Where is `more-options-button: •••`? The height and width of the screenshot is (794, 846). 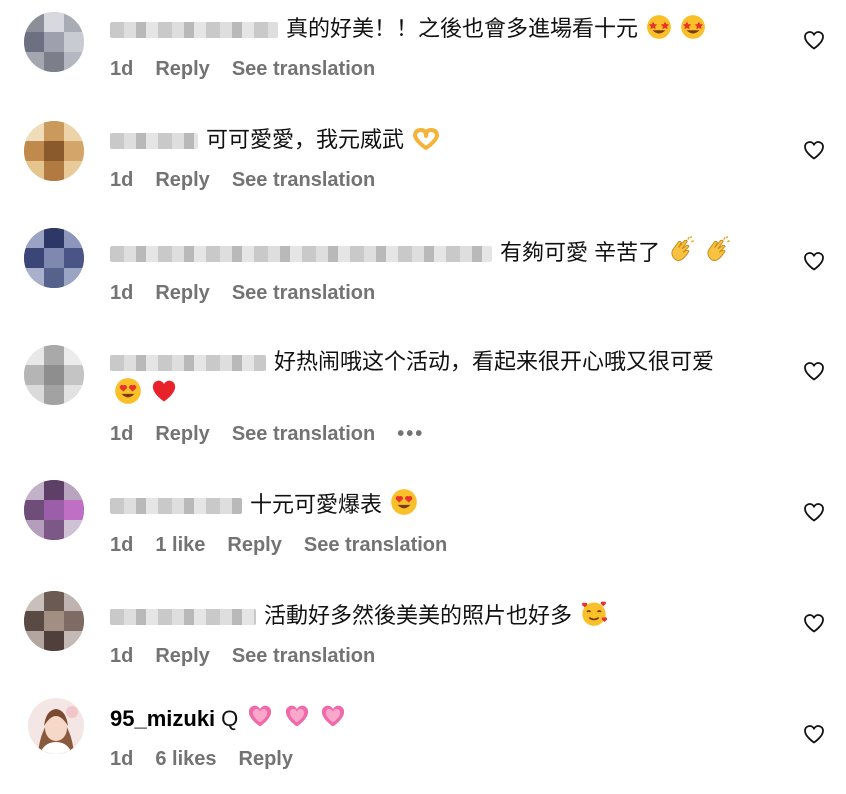
more-options-button: ••• is located at coordinates (410, 434).